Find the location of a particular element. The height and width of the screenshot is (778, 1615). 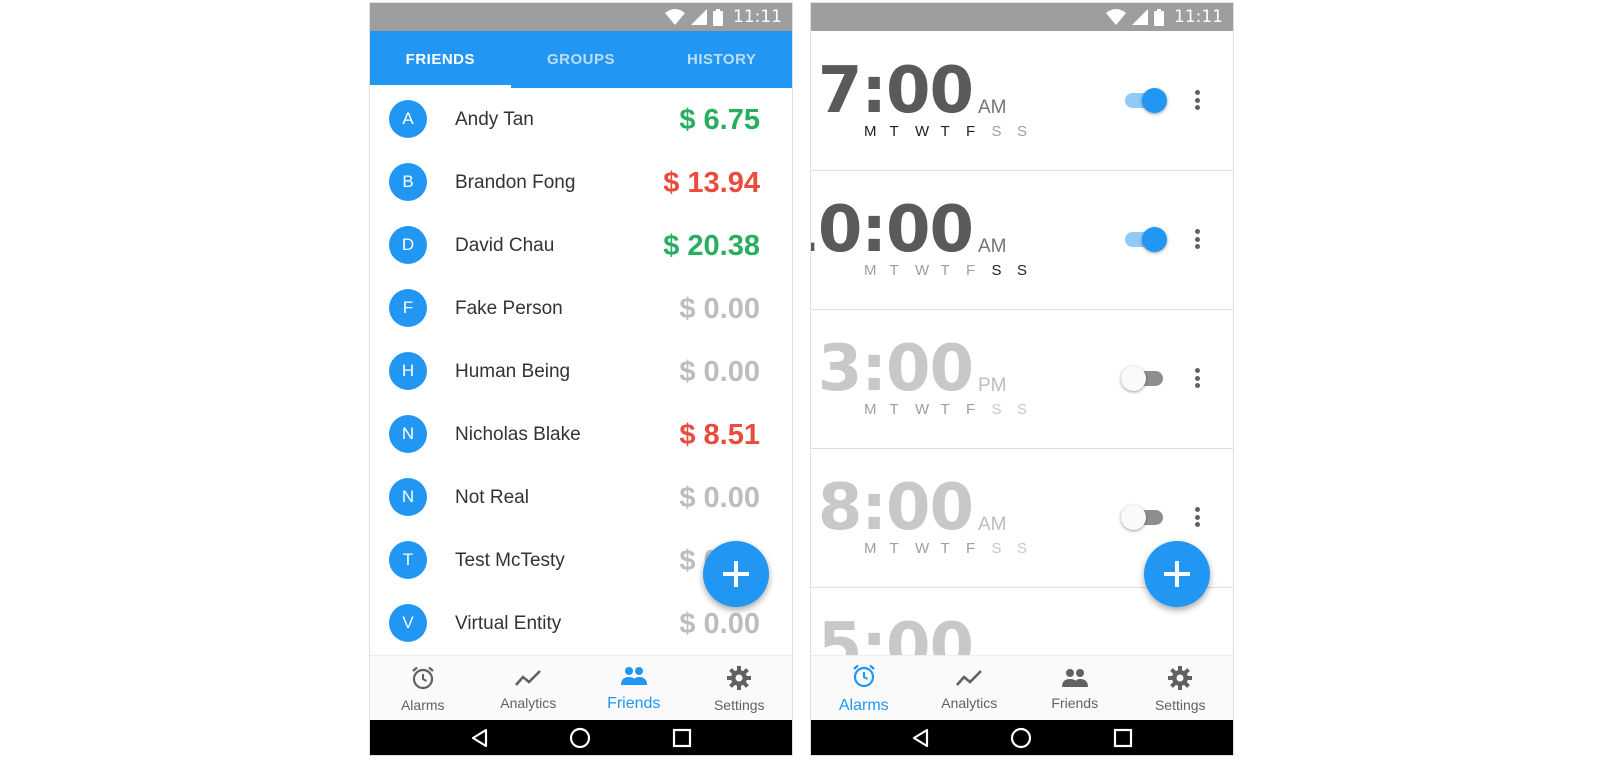

friend-row: A Andy Tan $ 6.75 is located at coordinates (581, 120).